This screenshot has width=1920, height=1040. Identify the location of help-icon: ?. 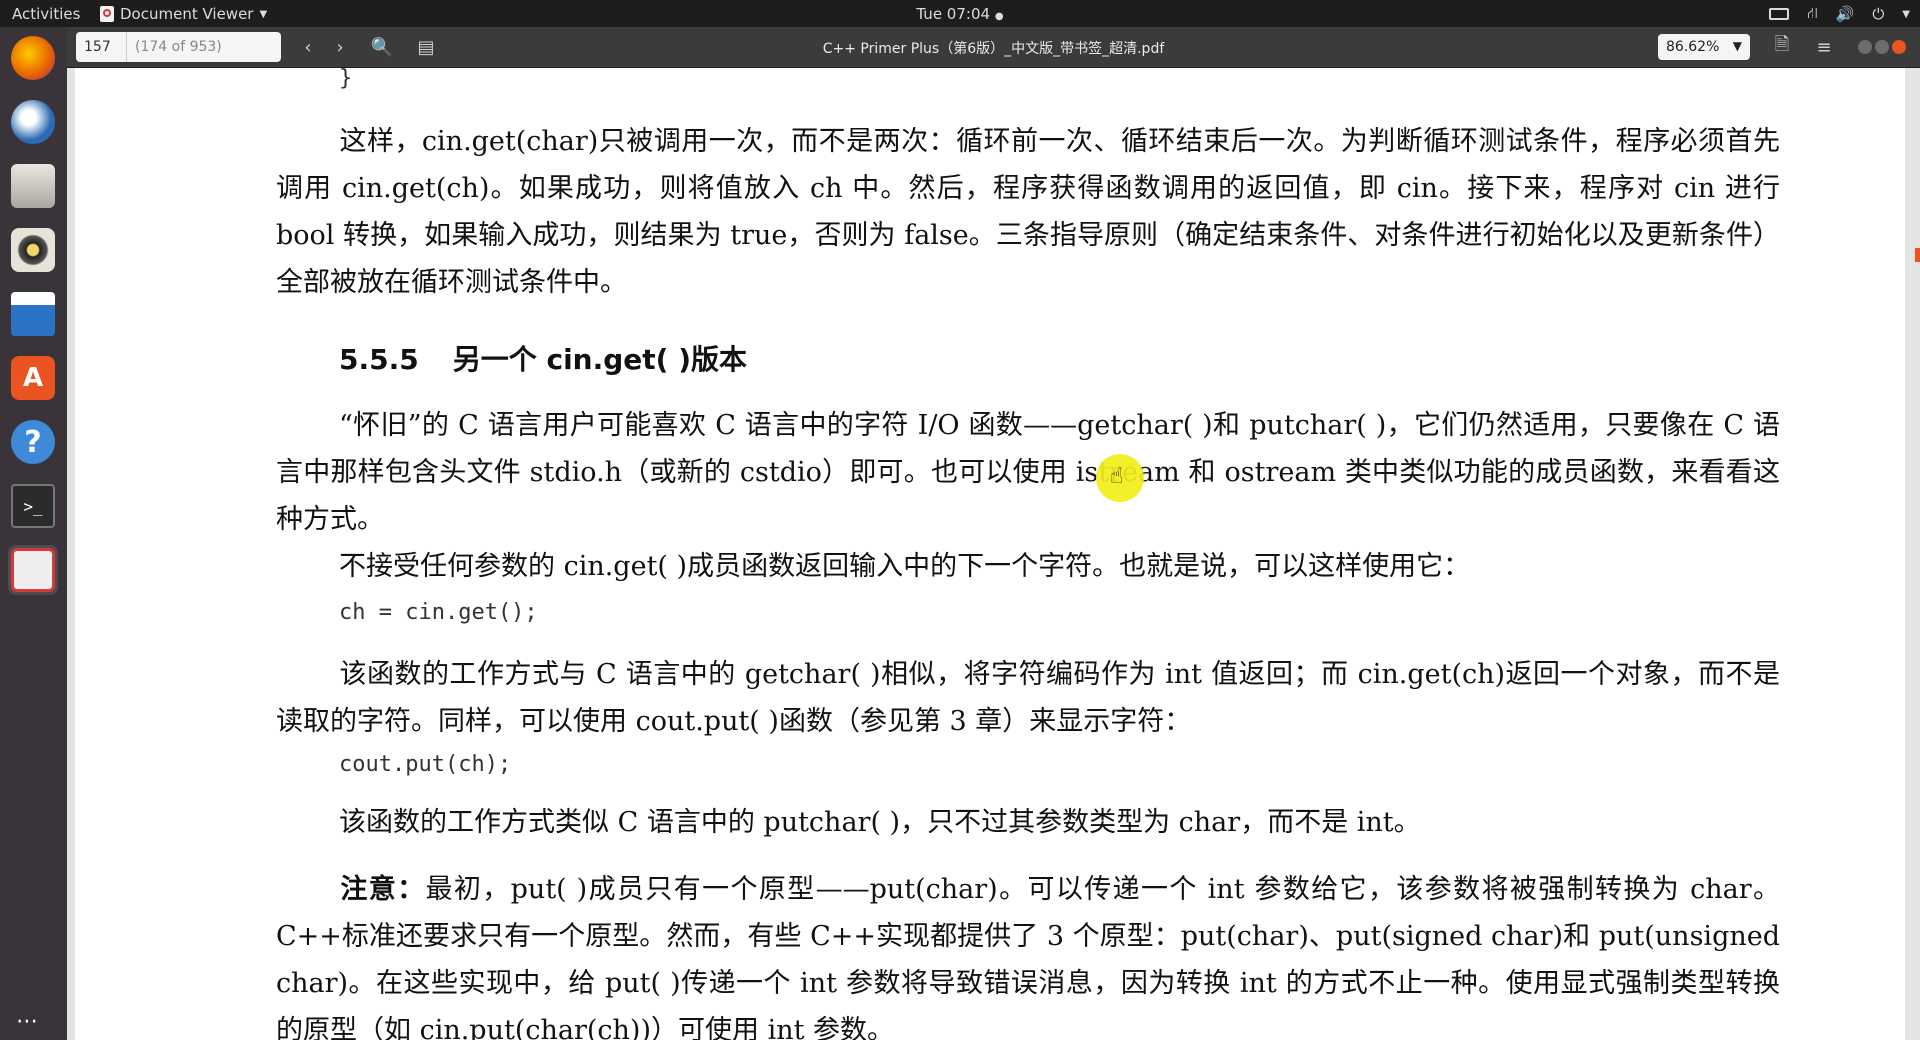
(33, 442).